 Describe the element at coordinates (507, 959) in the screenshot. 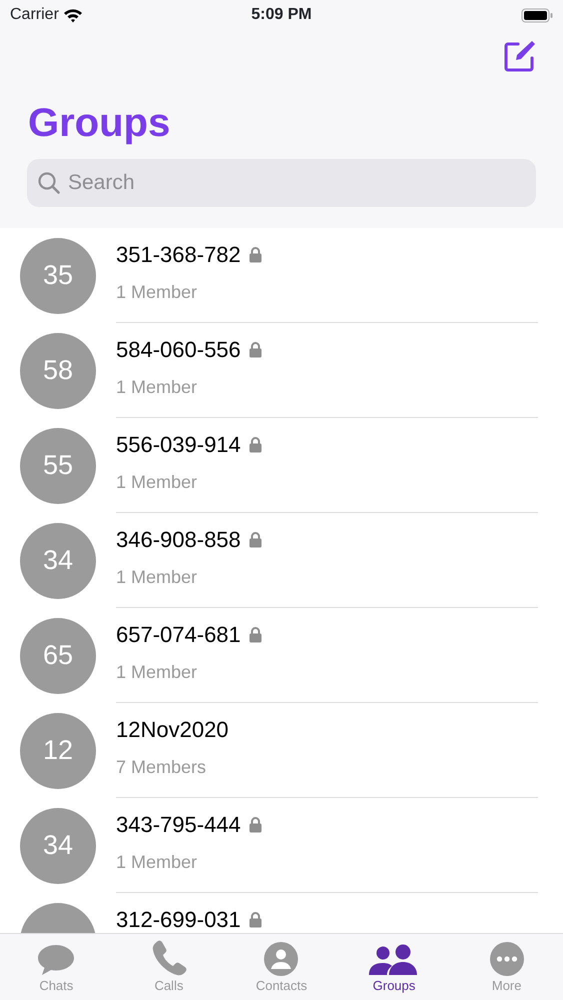

I see `more-icon` at that location.